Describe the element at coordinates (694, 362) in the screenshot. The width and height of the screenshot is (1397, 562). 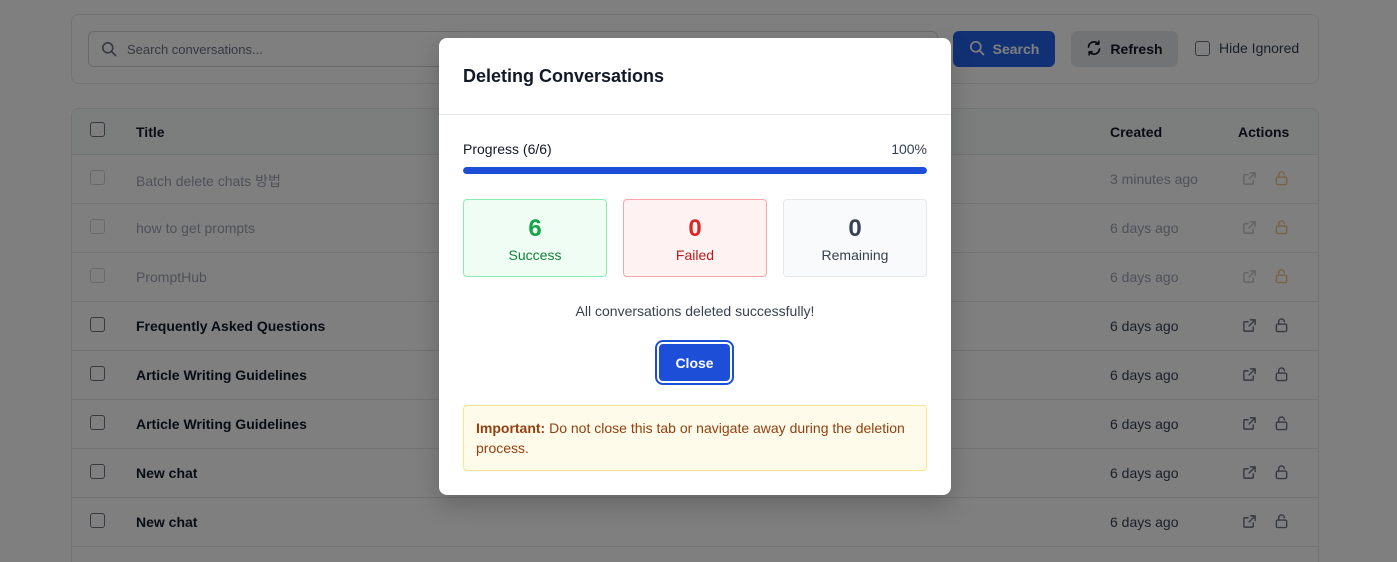
I see `close-button: Close` at that location.